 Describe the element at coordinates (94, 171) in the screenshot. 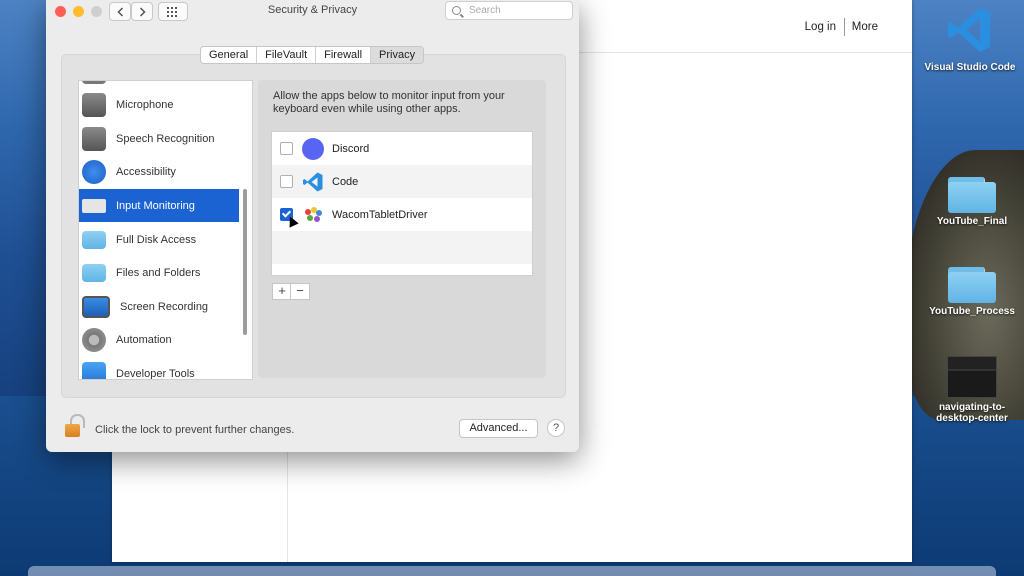

I see `accessibility-icon` at that location.